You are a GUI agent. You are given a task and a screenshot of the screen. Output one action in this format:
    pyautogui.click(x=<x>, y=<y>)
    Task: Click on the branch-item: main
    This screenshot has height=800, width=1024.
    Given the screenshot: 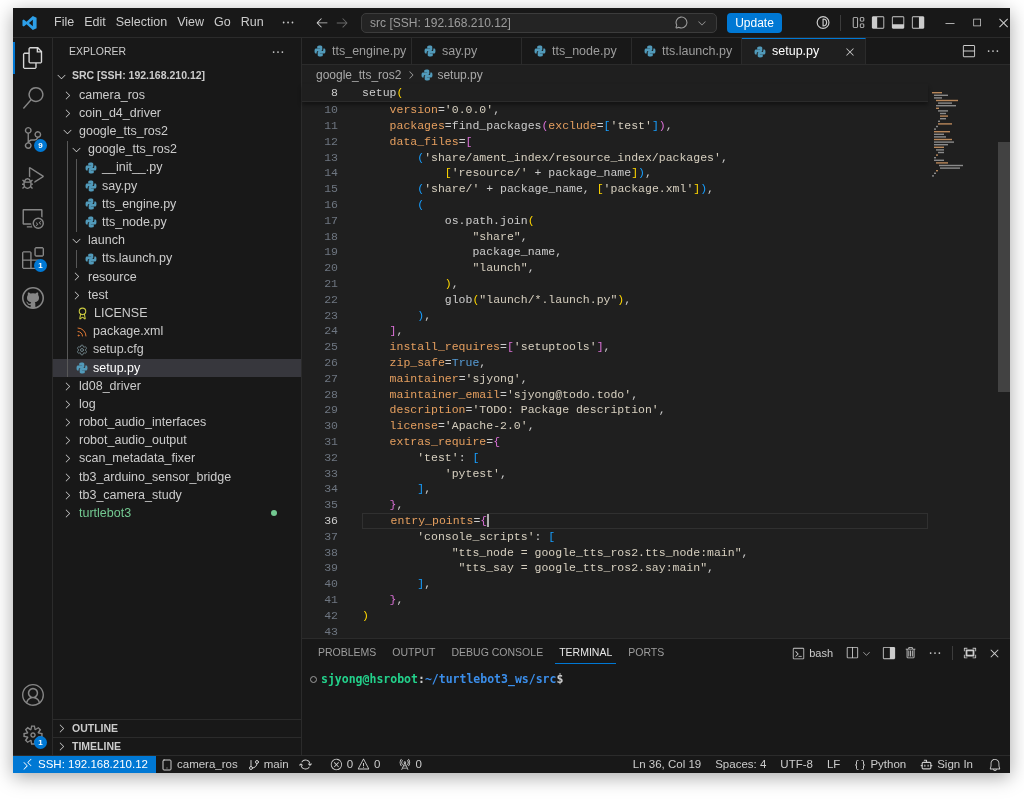 What is the action you would take?
    pyautogui.click(x=268, y=764)
    